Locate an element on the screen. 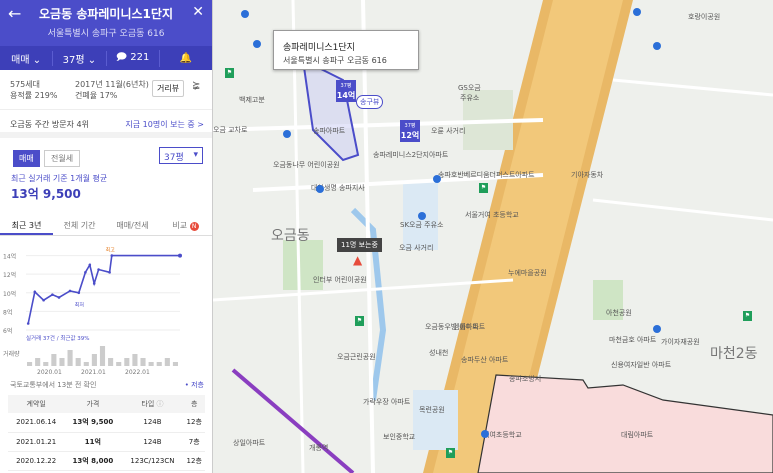  map-label: 가락우장 아파트 is located at coordinates (387, 402).